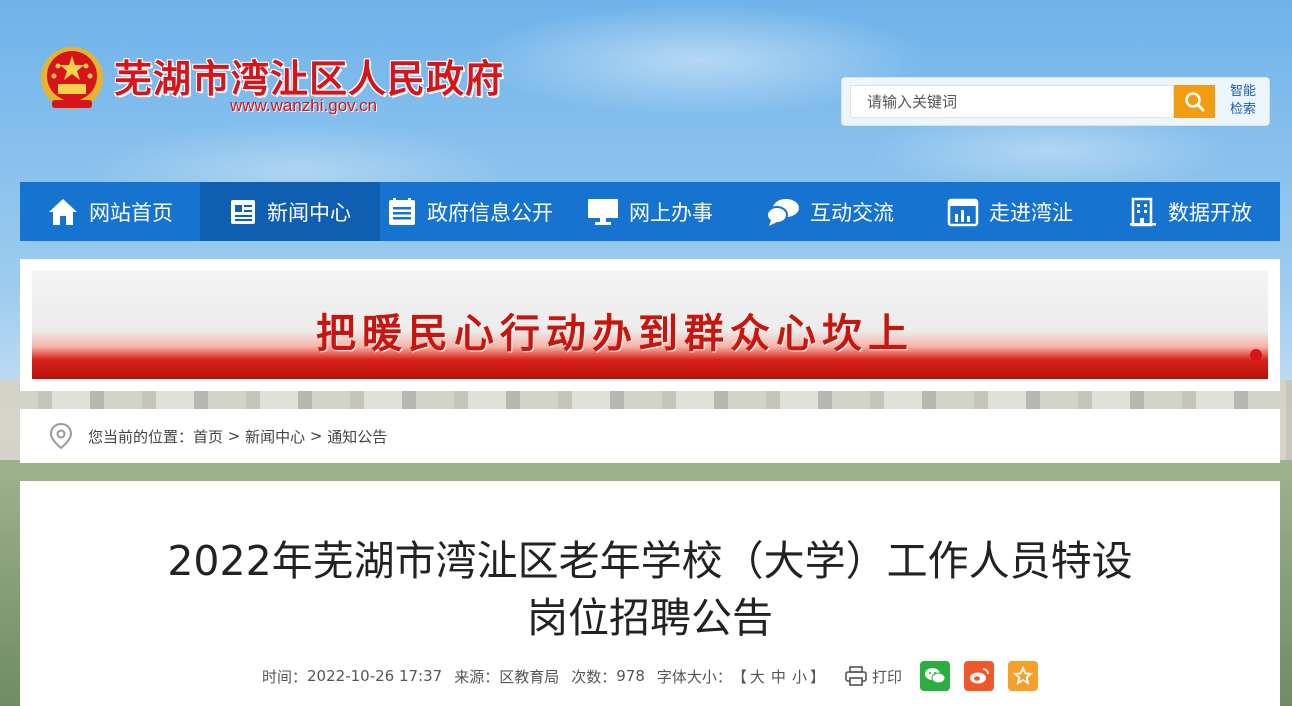 The height and width of the screenshot is (706, 1292). Describe the element at coordinates (650, 590) in the screenshot. I see `article-title: 2022年芜湖市湾沚区老年学校（大学）工作人员特设 岗位招聘公告` at that location.